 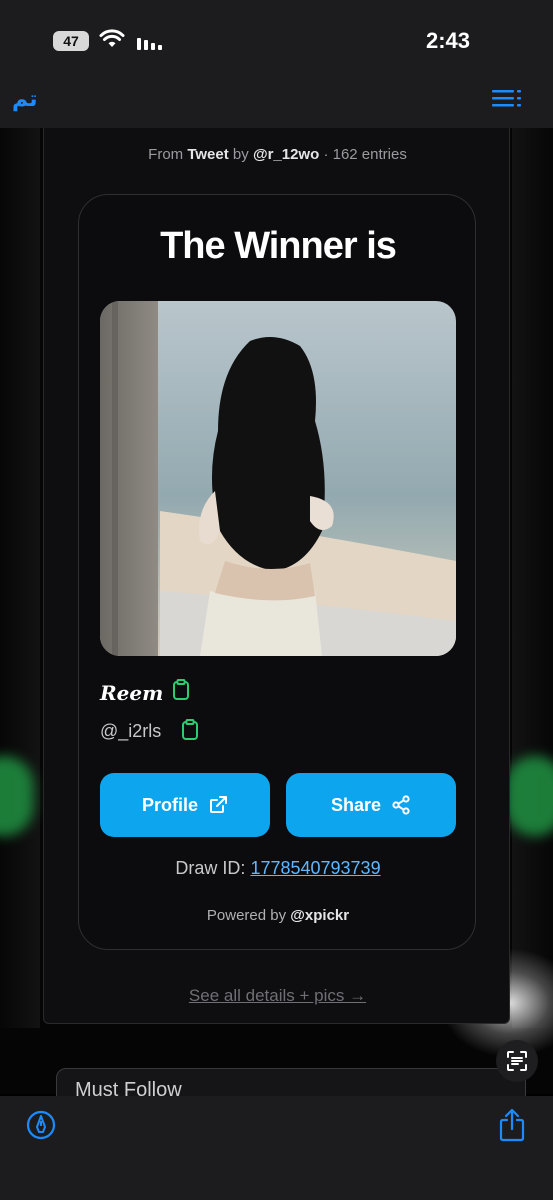 I want to click on text-scan-icon, so click(x=517, y=1061).